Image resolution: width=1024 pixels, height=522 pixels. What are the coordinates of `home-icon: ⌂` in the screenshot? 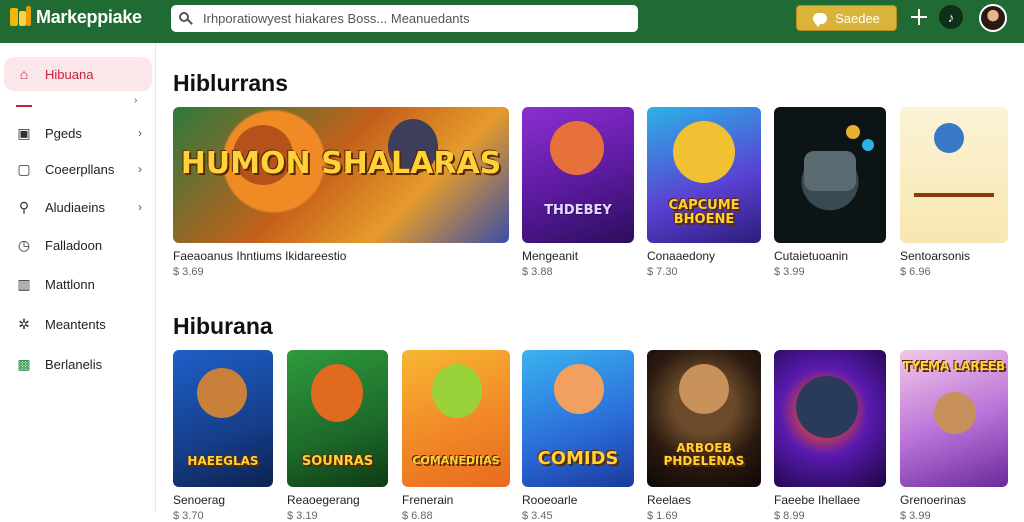 It's located at (24, 74).